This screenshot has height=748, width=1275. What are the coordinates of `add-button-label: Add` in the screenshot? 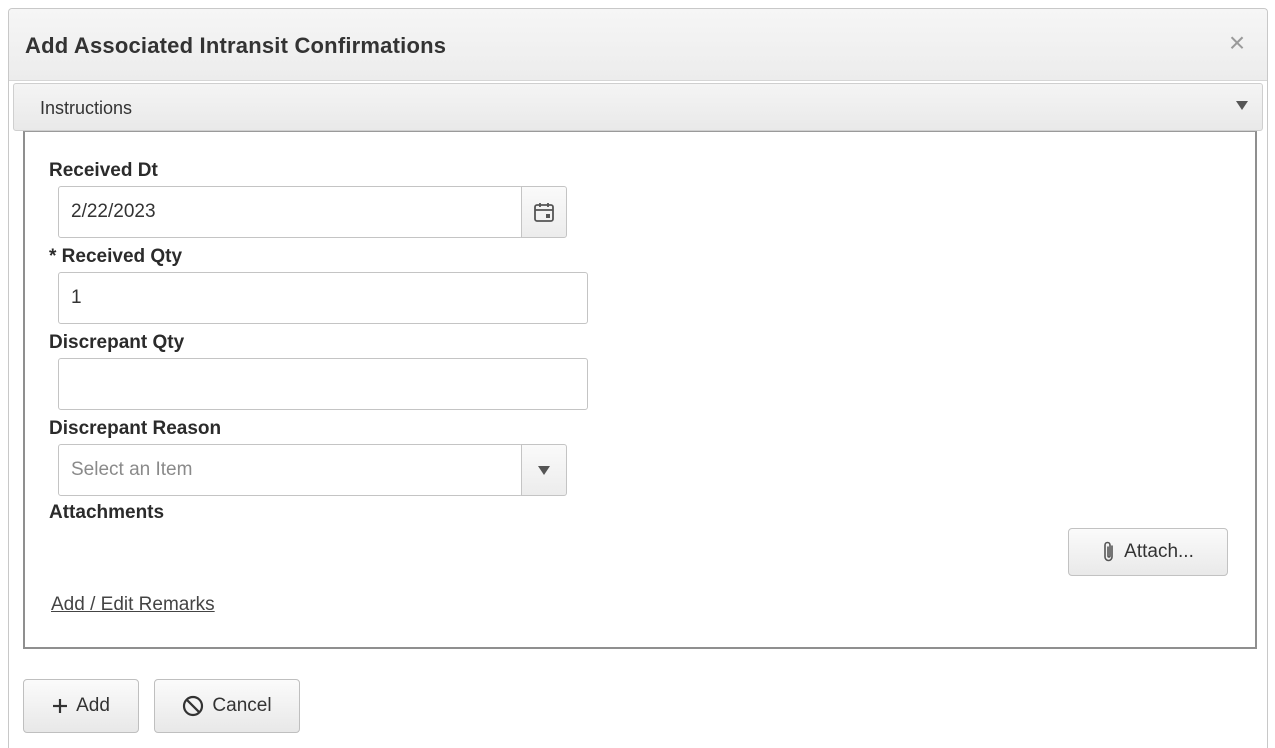 It's located at (93, 705).